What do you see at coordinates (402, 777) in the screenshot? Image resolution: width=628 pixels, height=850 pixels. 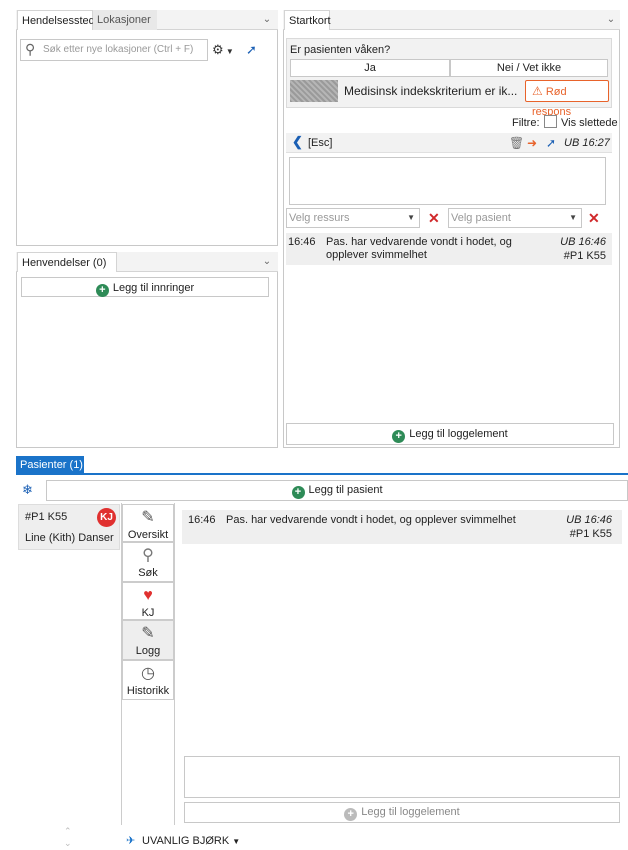 I see `patient-log-input` at bounding box center [402, 777].